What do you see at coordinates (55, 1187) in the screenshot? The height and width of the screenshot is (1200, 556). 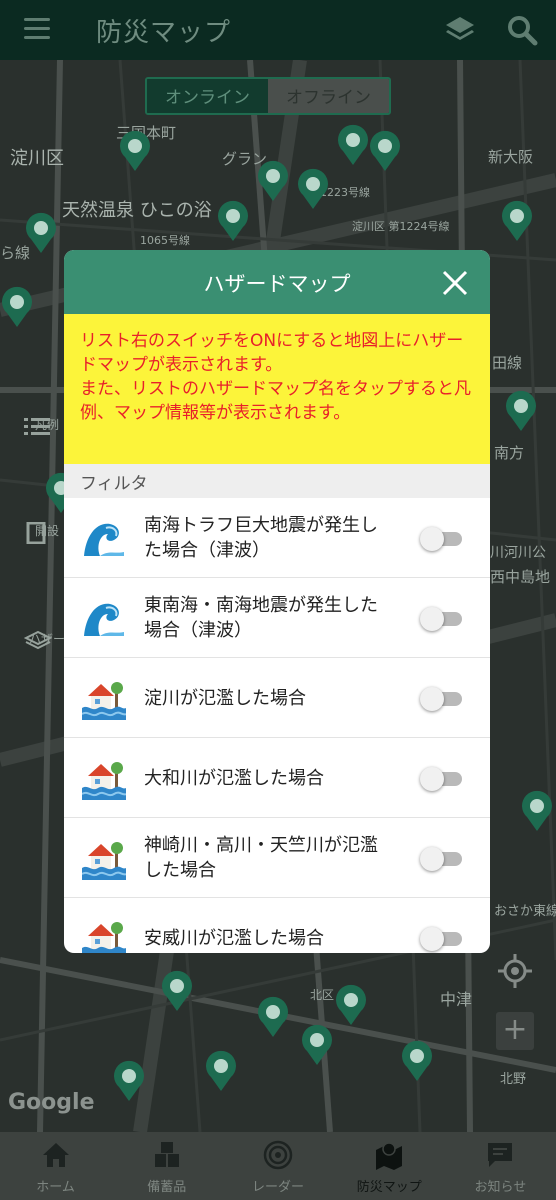 I see `nav-home-label: ホーム` at bounding box center [55, 1187].